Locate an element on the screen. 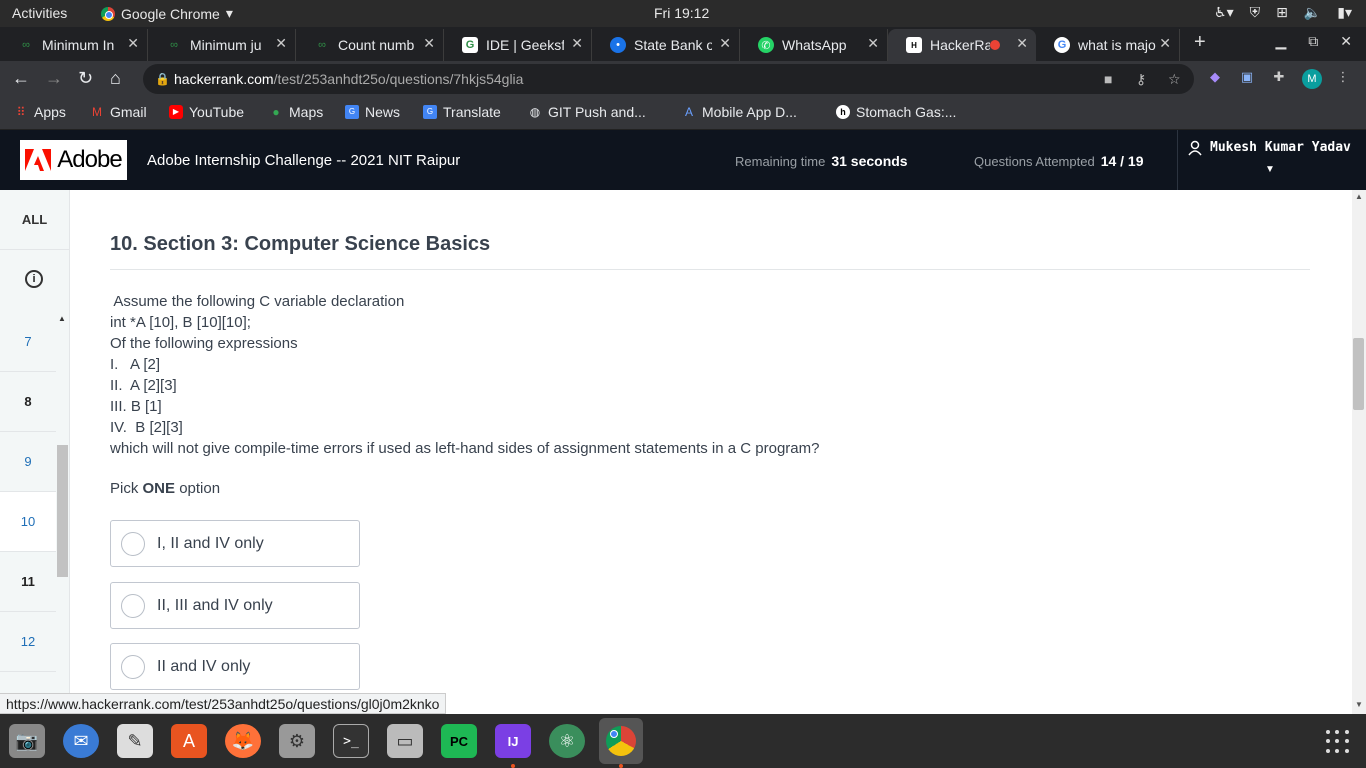  option-label: II, III and IV only is located at coordinates (215, 605).